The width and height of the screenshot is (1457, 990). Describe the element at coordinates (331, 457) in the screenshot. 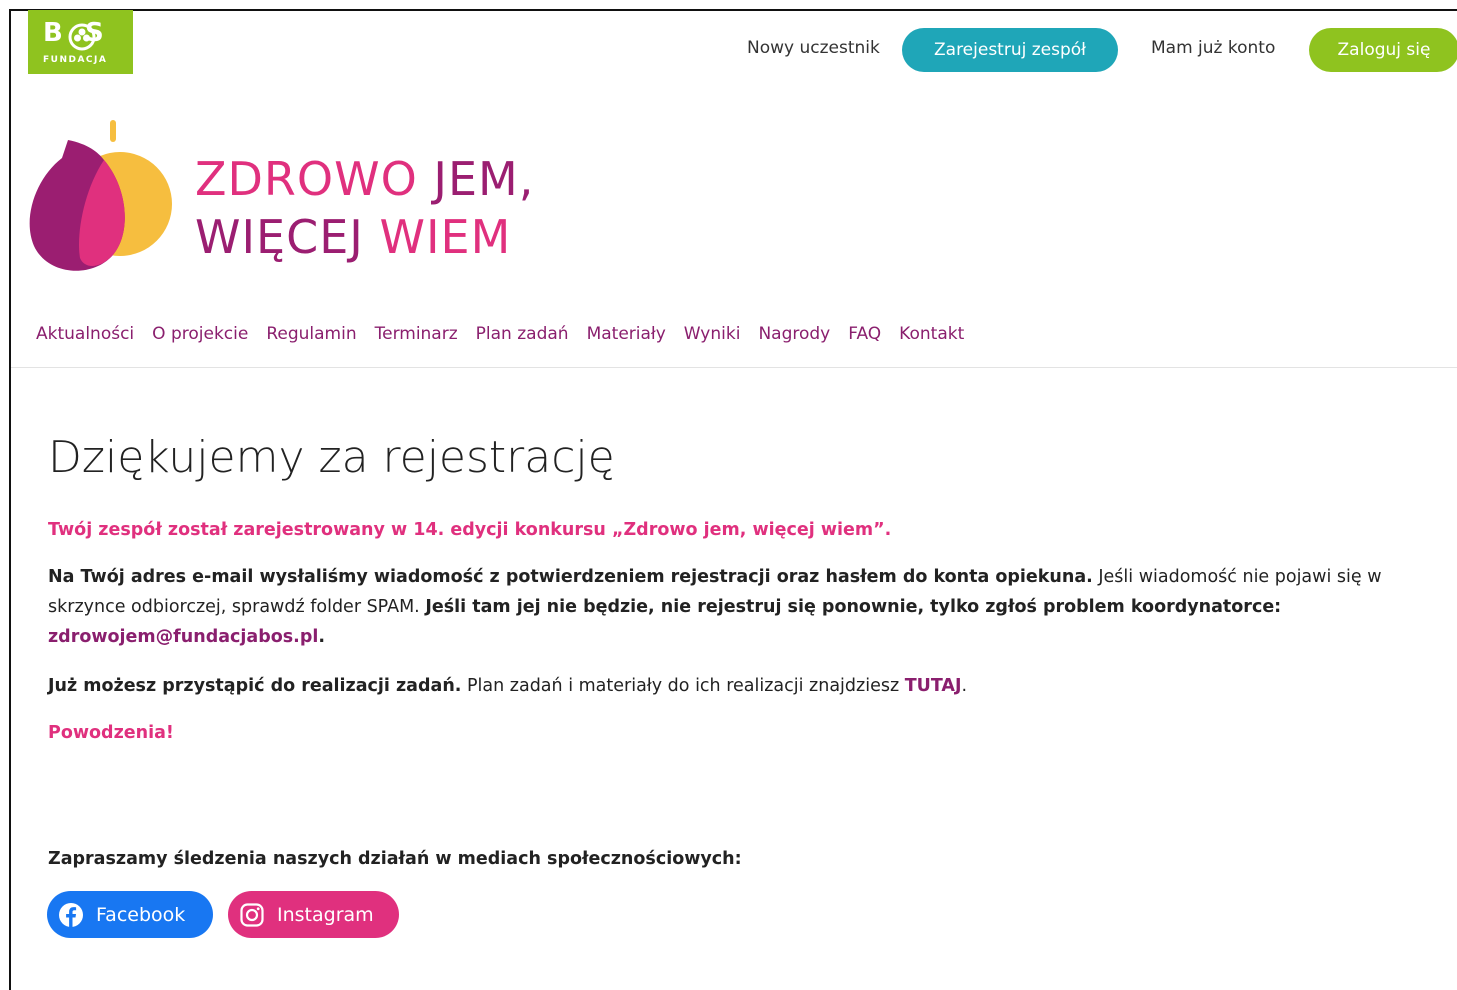

I see `page-title: Dziękujemy za rejestrację` at that location.